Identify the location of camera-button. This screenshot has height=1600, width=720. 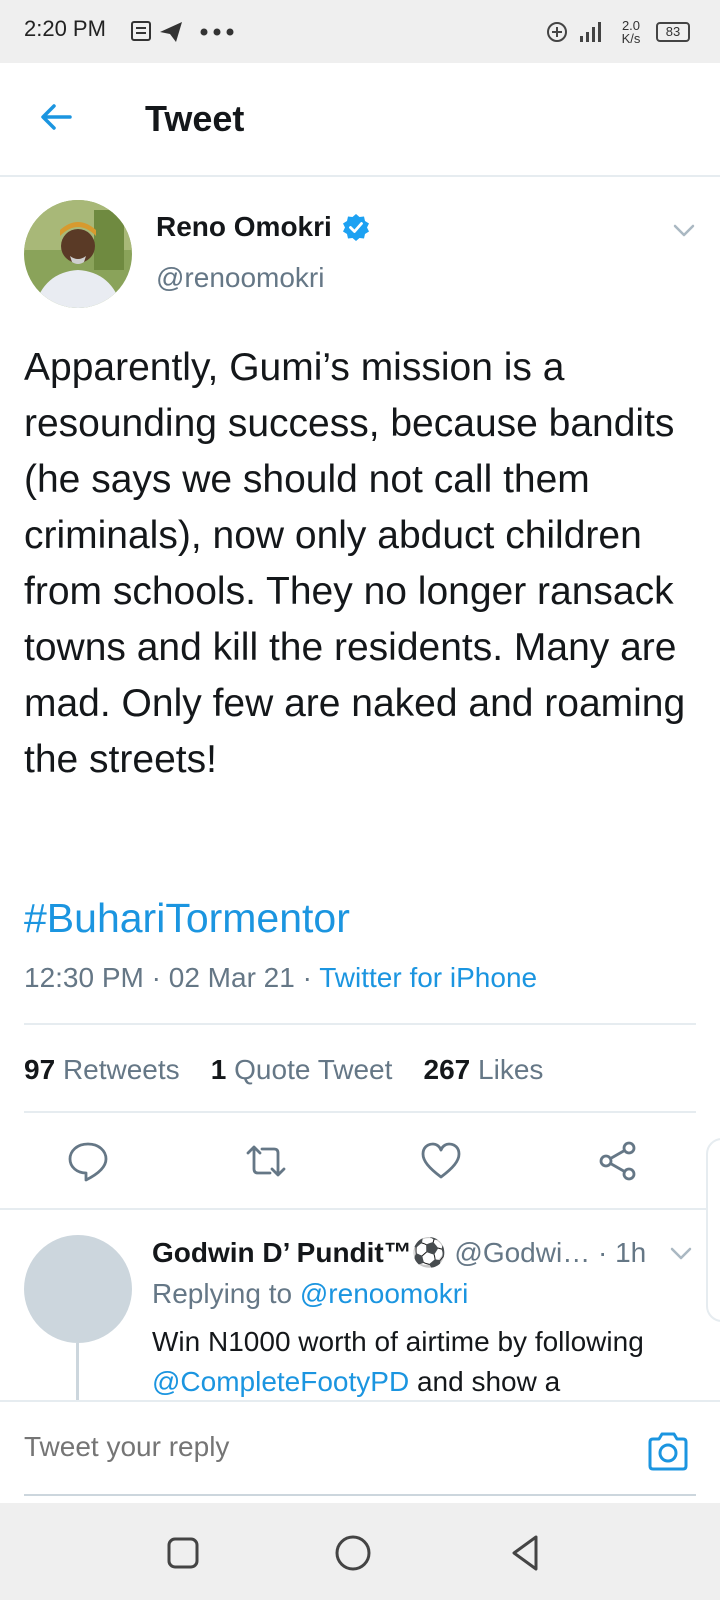
(668, 1452).